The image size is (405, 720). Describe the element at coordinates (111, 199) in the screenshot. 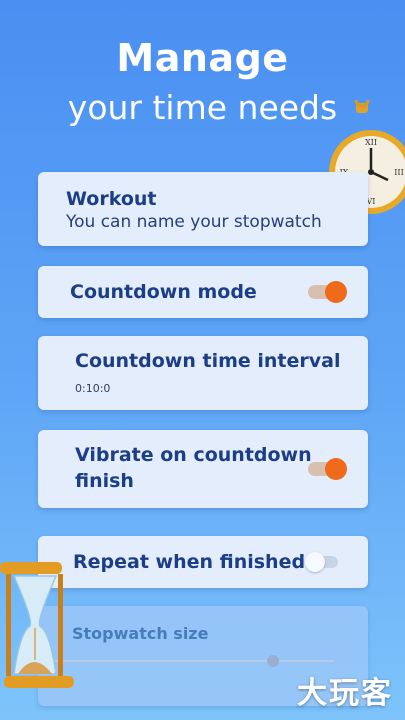

I see `stopwatch-name-value: Workout` at that location.